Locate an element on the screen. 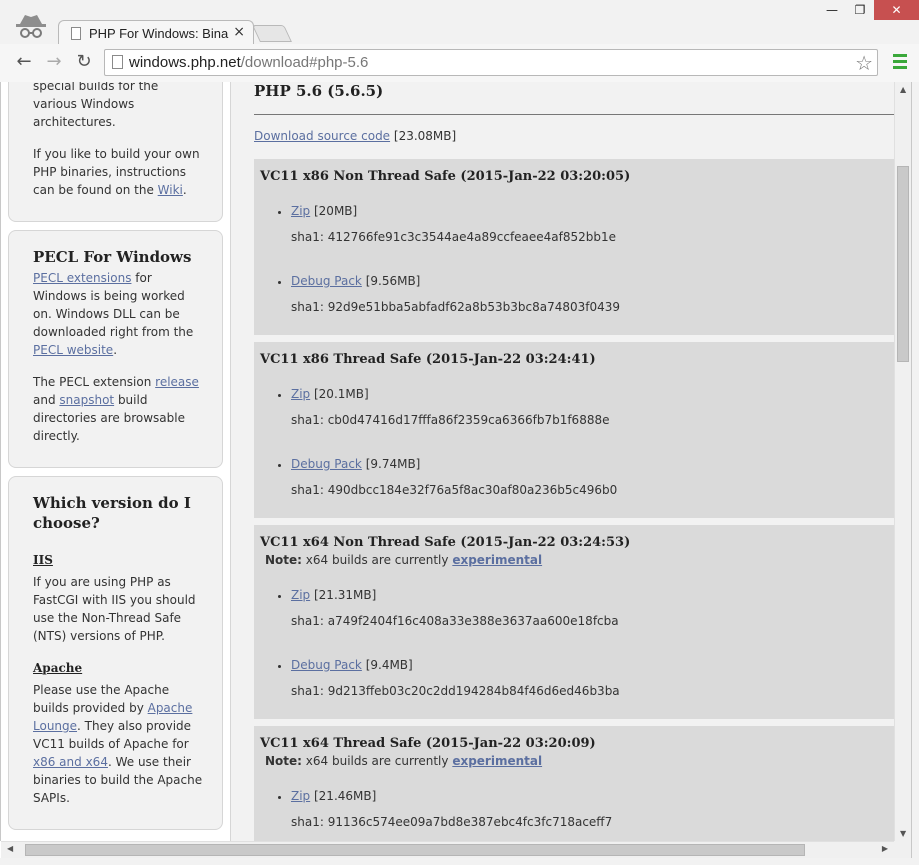 This screenshot has width=919, height=865. menu-icon is located at coordinates (900, 62).